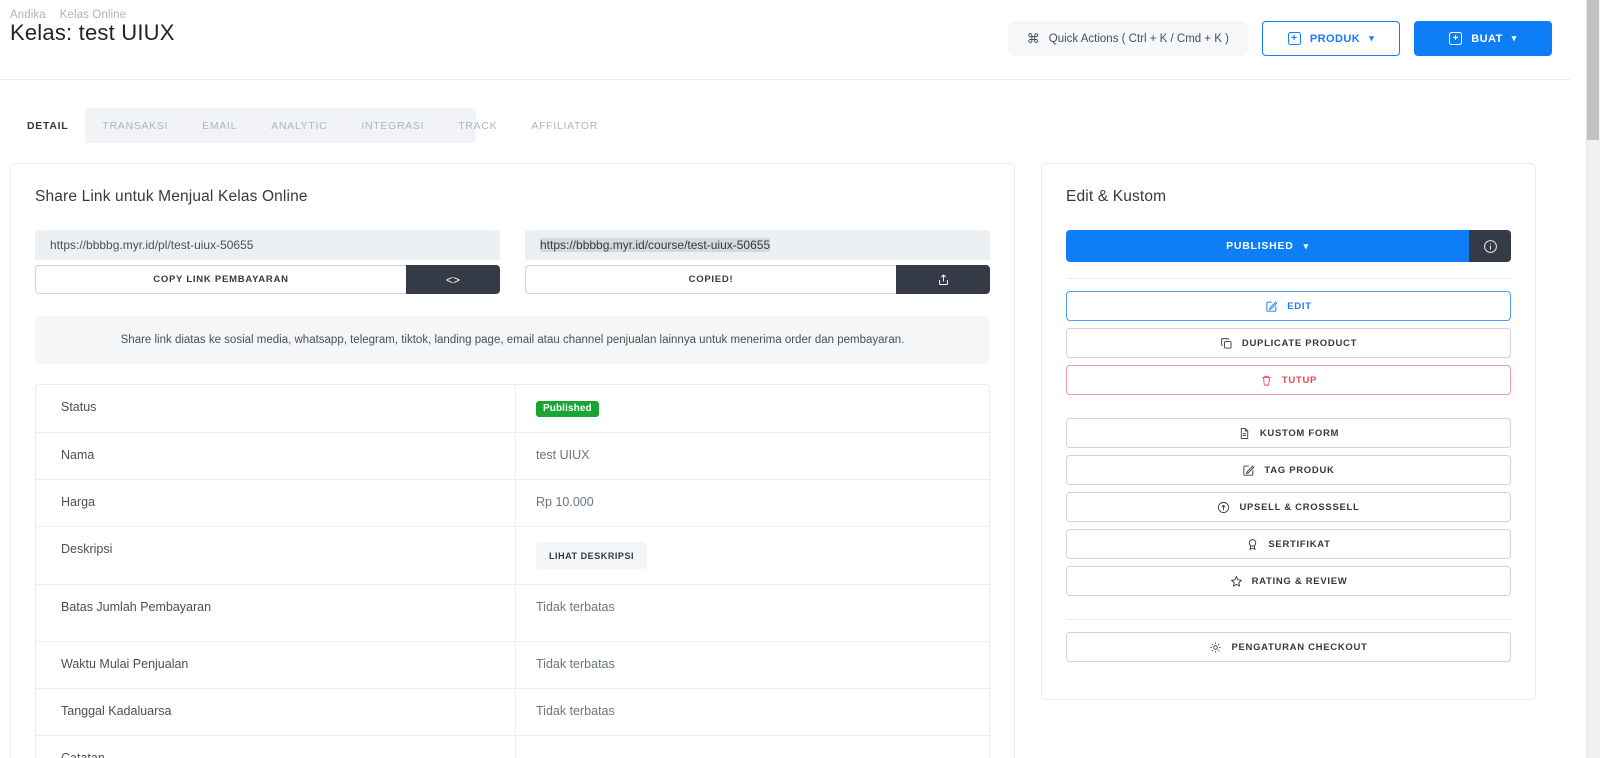 The image size is (1600, 758). Describe the element at coordinates (1593, 379) in the screenshot. I see `page-scrollbar` at that location.